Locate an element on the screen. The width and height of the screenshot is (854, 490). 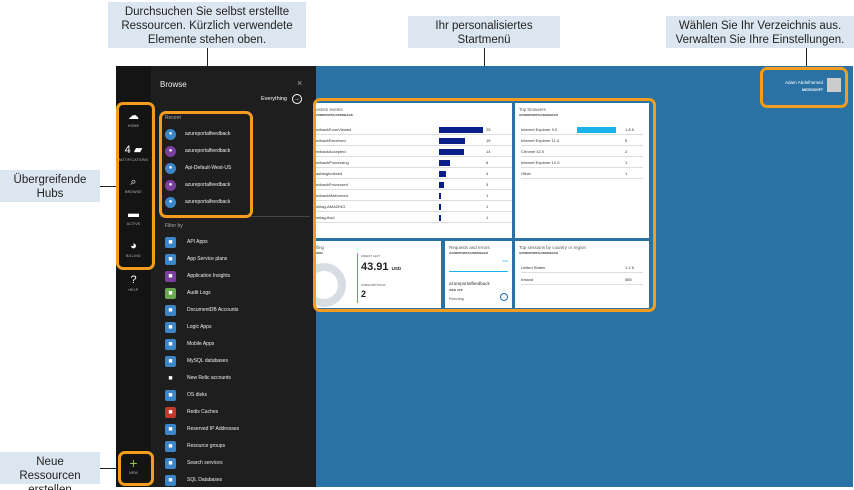
mysql-icon: ■ is located at coordinates (170, 361).